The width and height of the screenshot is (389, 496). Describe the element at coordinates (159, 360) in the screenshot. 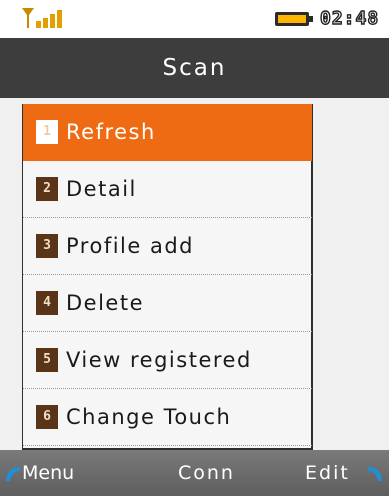

I see `menu-item-label: View registered` at that location.